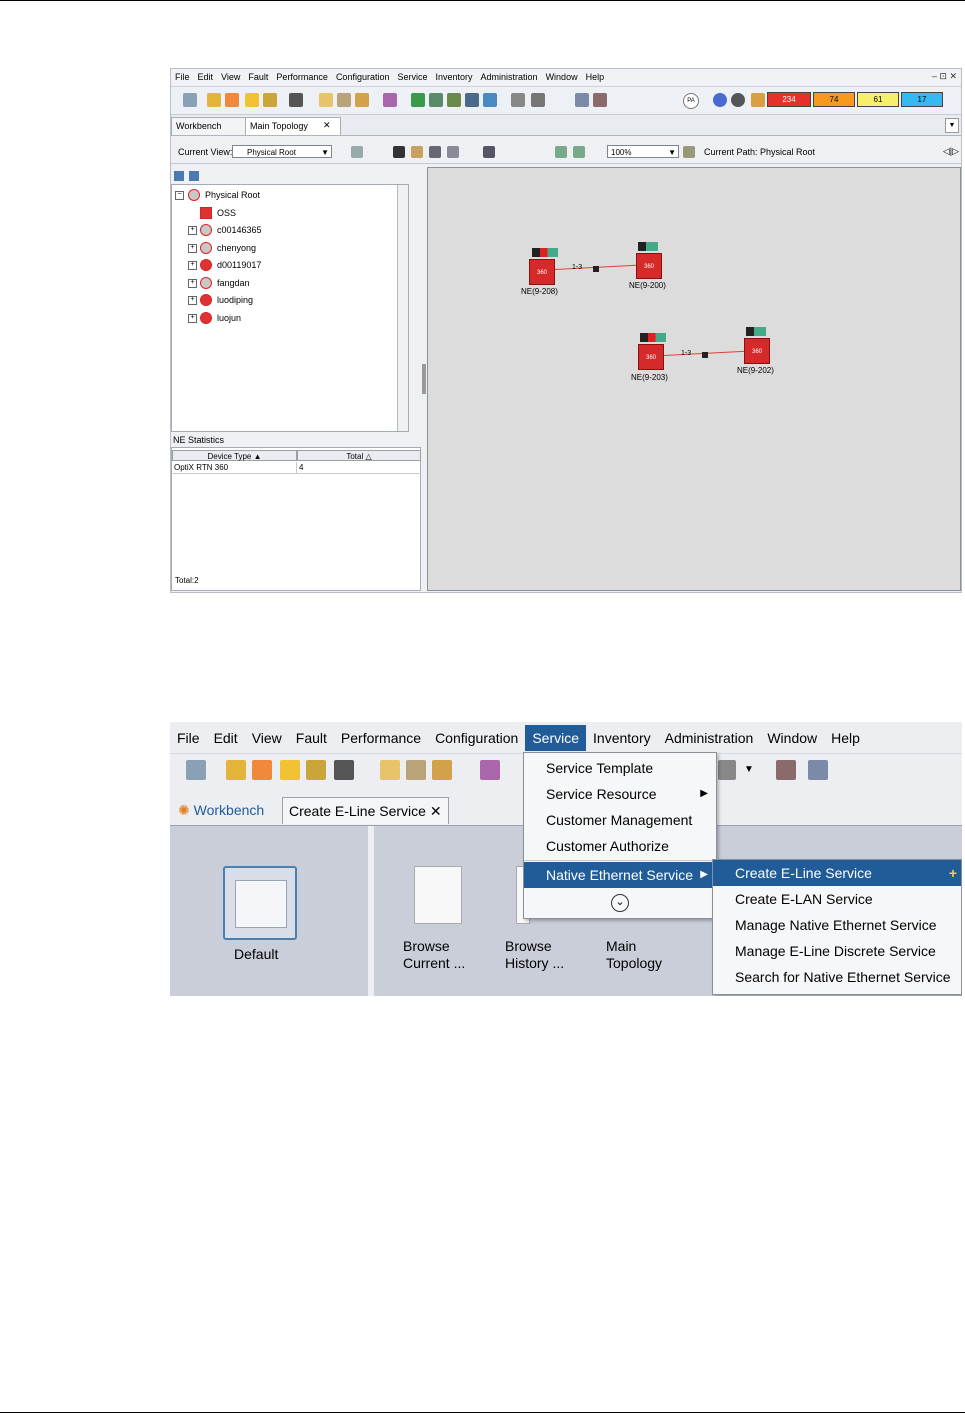  Describe the element at coordinates (837, 951) in the screenshot. I see `menu-item-manage-e-line-discrete-service: Manage E-Line Discrete Service` at that location.